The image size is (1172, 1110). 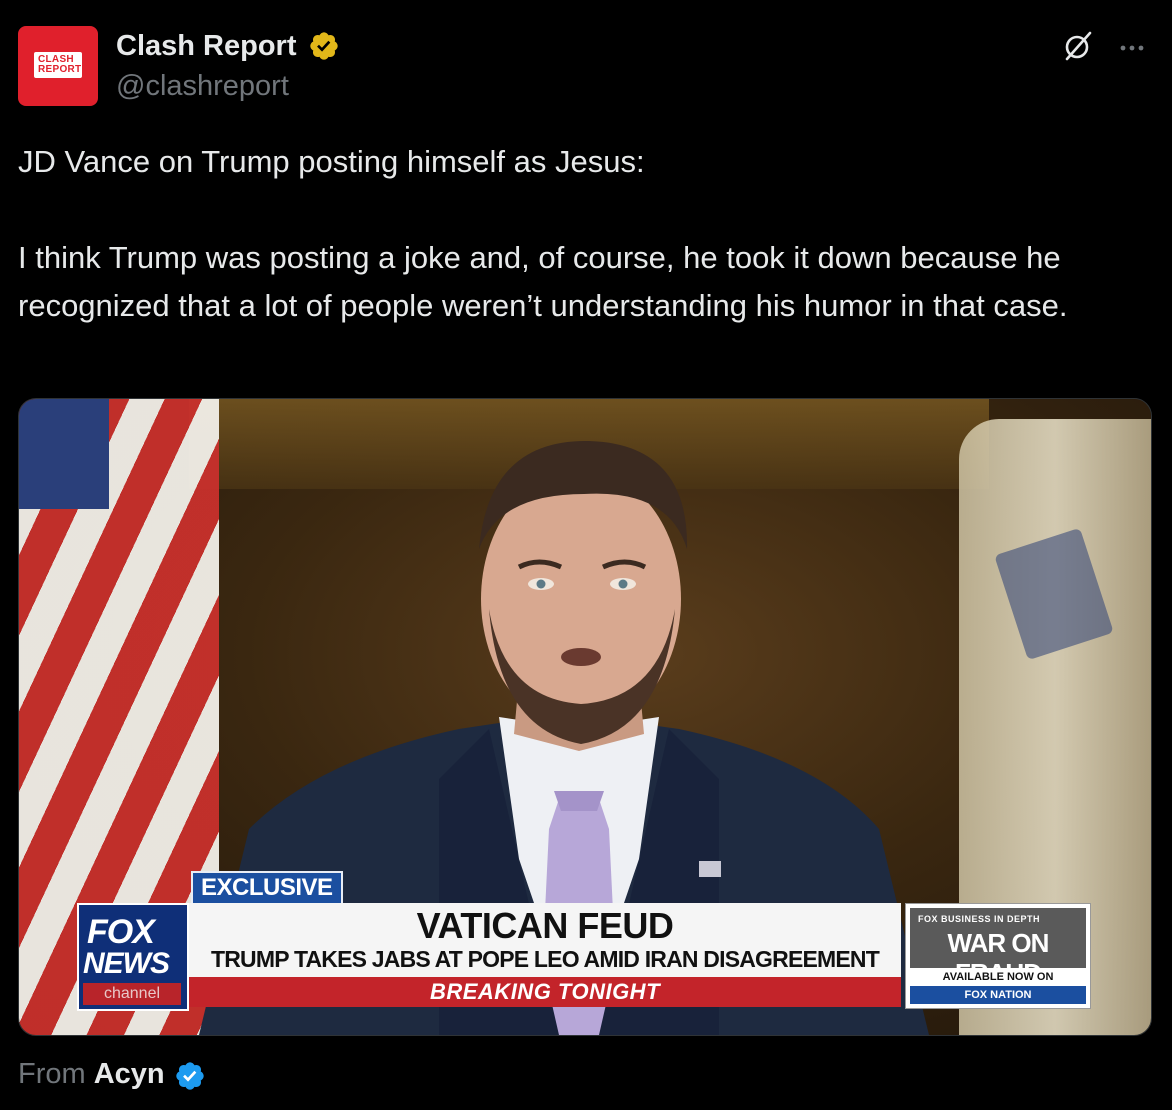 What do you see at coordinates (324, 46) in the screenshot?
I see `gold-verified-badge-icon` at bounding box center [324, 46].